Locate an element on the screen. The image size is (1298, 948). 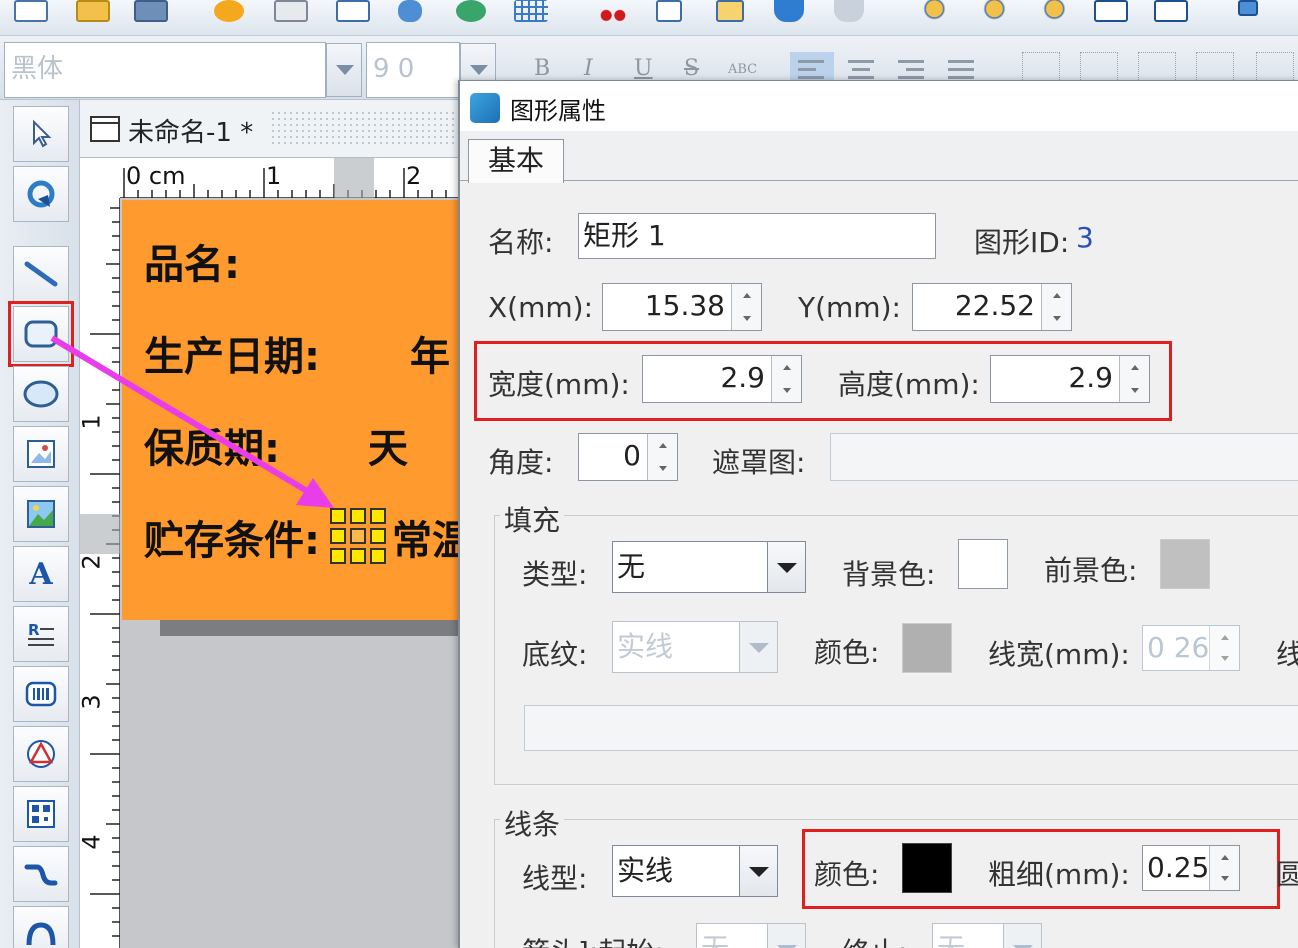
dialog-title: 图形属性 is located at coordinates (558, 111).